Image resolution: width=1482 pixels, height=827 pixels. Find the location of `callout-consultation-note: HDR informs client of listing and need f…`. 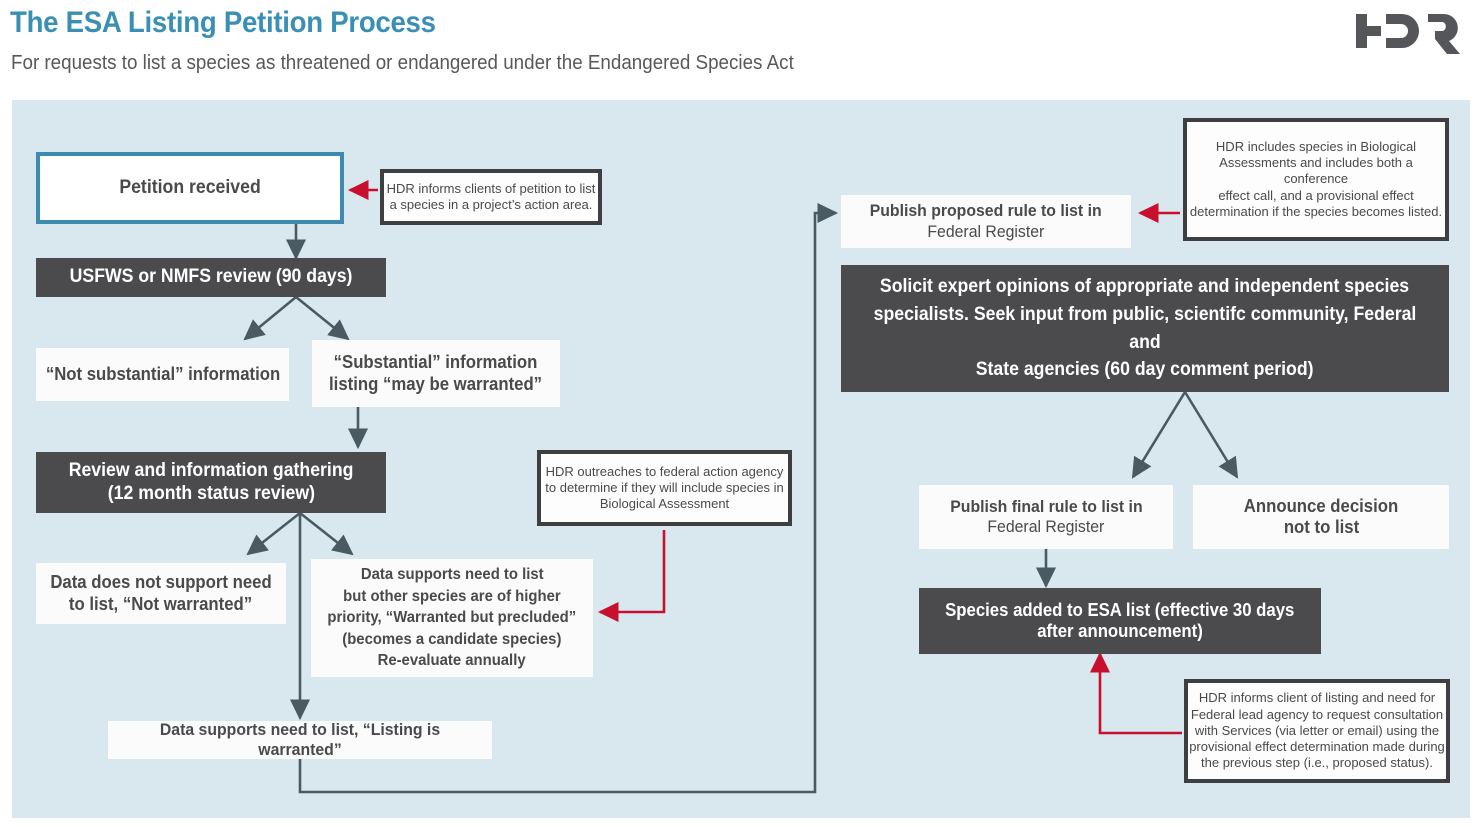

callout-consultation-note: HDR informs client of listing and need f… is located at coordinates (1317, 731).